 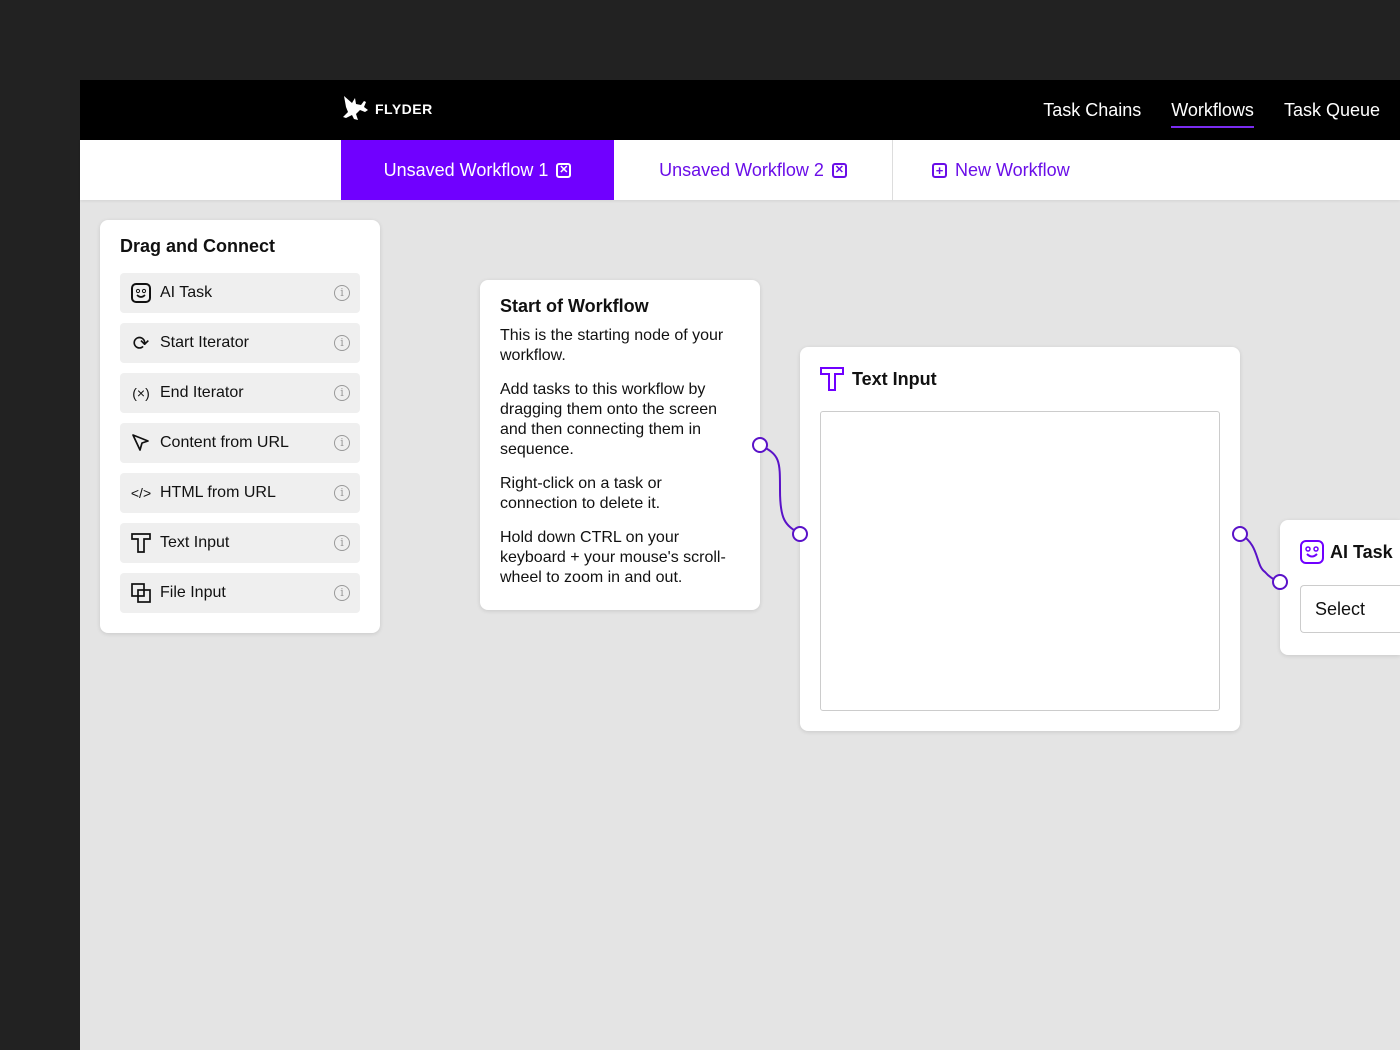 What do you see at coordinates (892, 170) in the screenshot?
I see `tab-divider` at bounding box center [892, 170].